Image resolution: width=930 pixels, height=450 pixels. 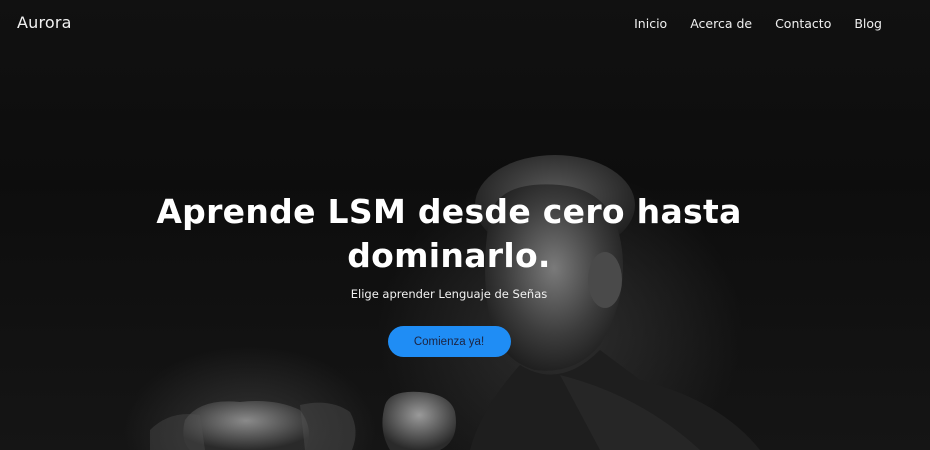 What do you see at coordinates (449, 255) in the screenshot?
I see `hero-headline-line2: dominarlo.` at bounding box center [449, 255].